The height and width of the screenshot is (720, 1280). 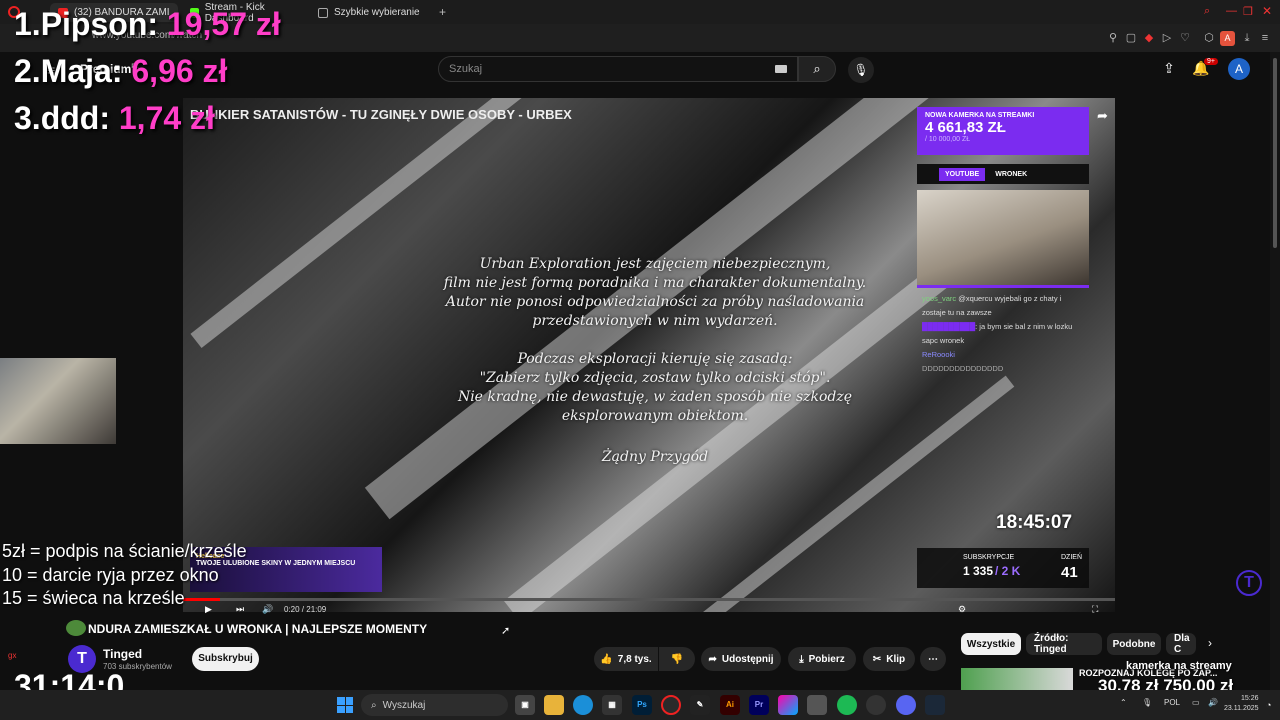 I want to click on donor-amount: 6,96 zł, so click(x=179, y=71).